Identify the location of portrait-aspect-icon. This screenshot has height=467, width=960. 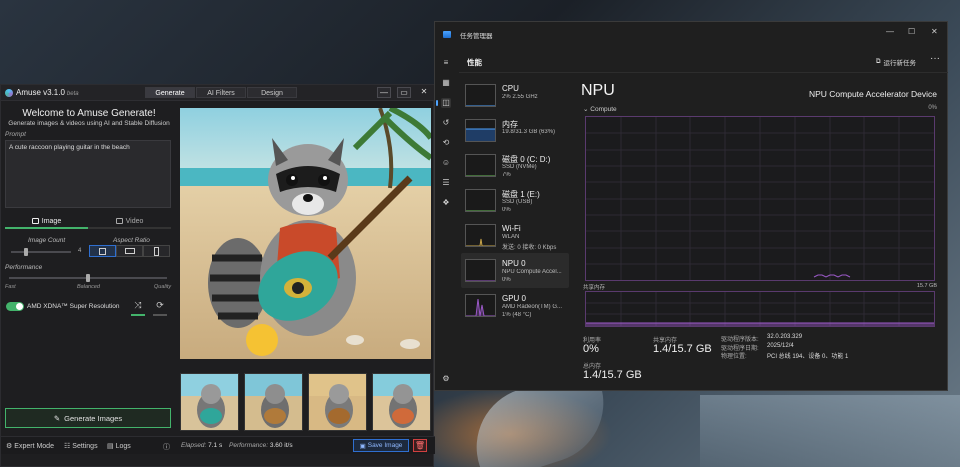
(156, 251).